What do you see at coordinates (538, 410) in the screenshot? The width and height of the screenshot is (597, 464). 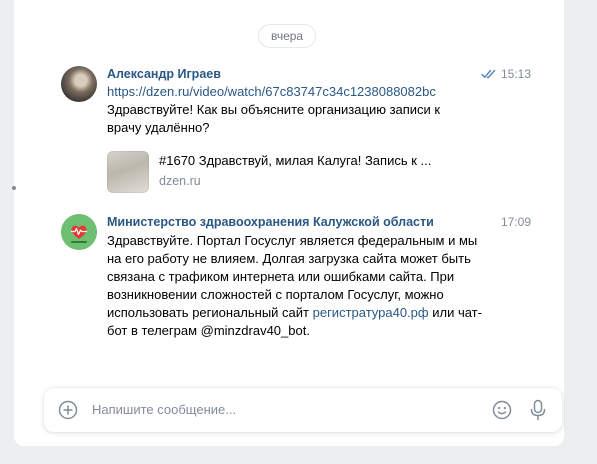 I see `microphone-icon` at bounding box center [538, 410].